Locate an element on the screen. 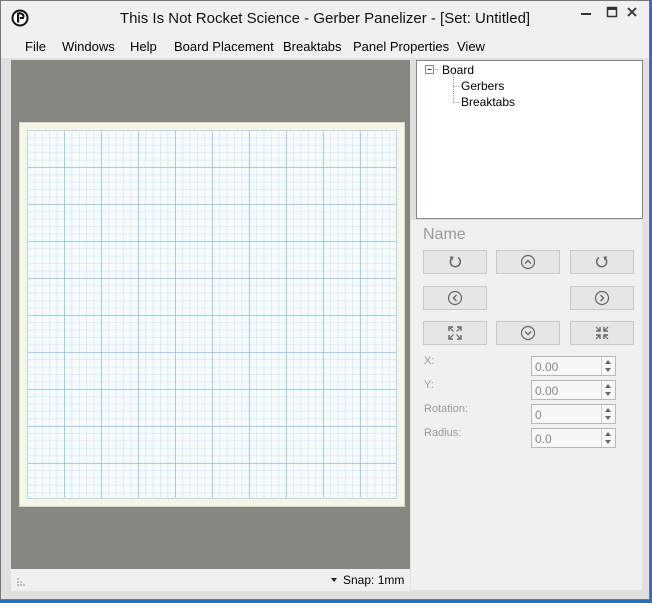  rotation-spinner: 0 is located at coordinates (573, 414).